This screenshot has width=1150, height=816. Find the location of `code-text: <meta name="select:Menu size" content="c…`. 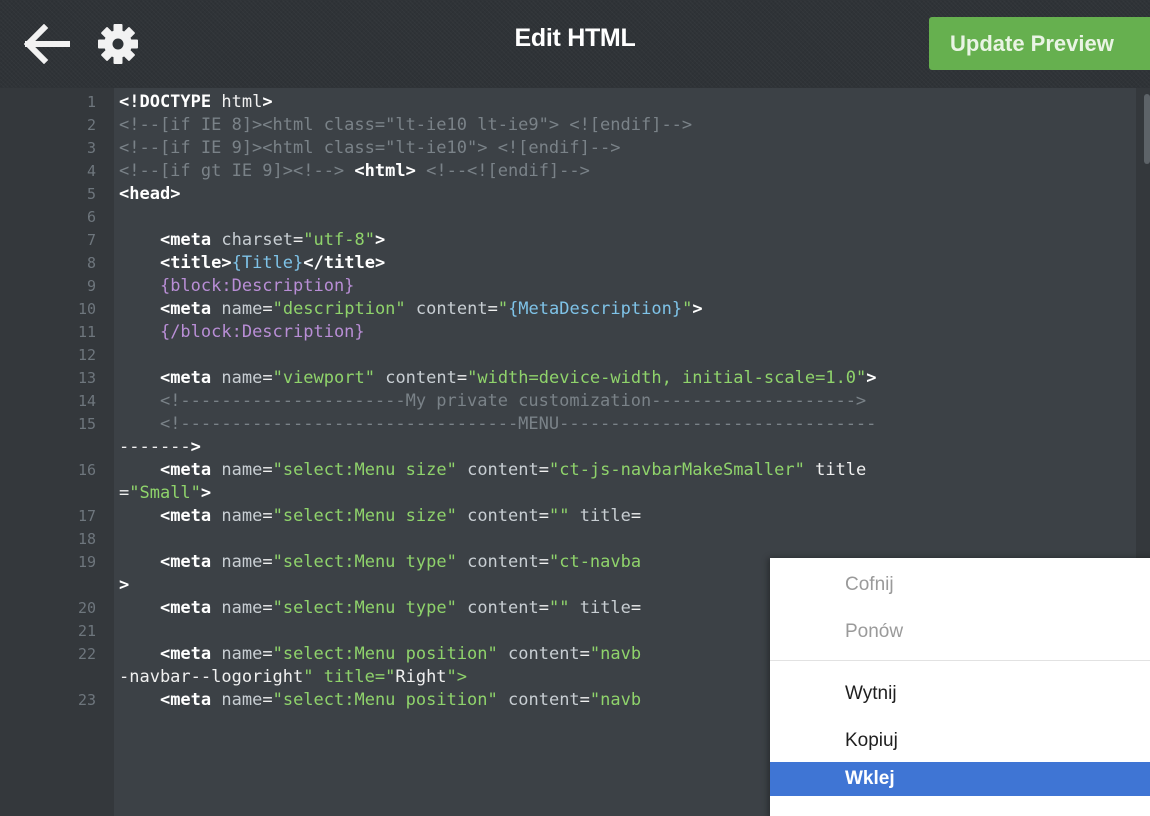

code-text: <meta name="select:Menu size" content="c… is located at coordinates (492, 470).